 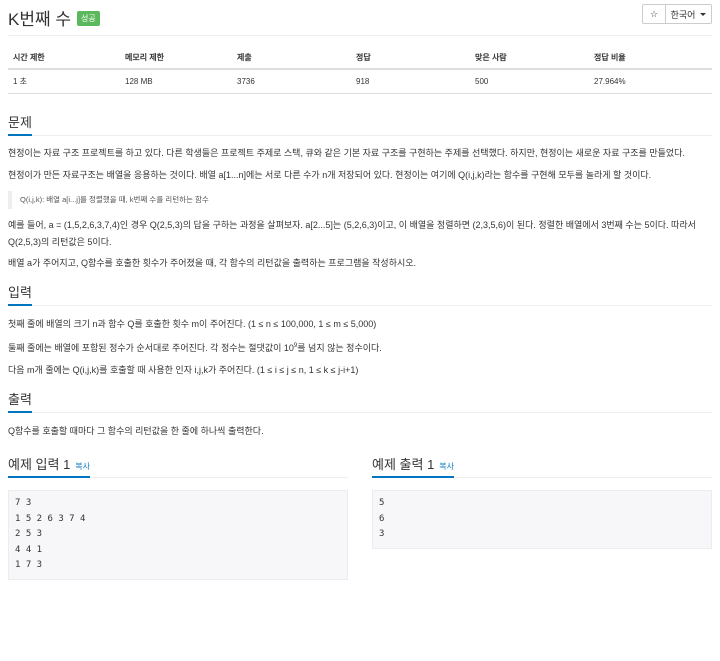 I want to click on status-badge: 성공, so click(x=88, y=18).